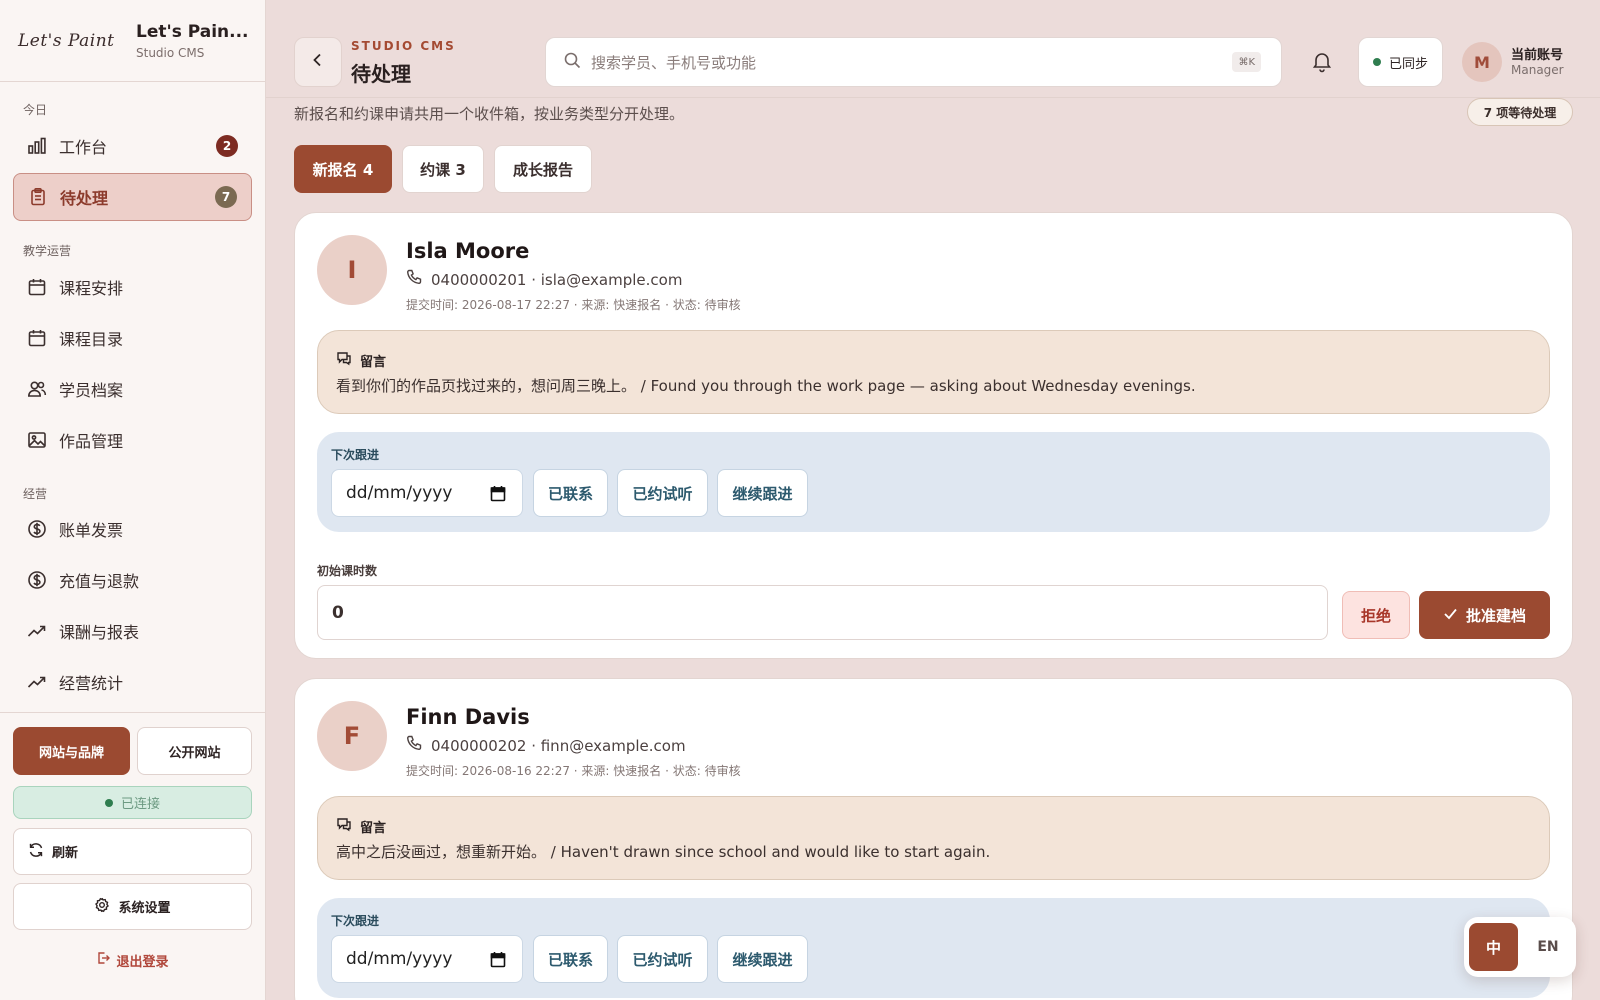  I want to click on refresh-button: 刷新, so click(132, 851).